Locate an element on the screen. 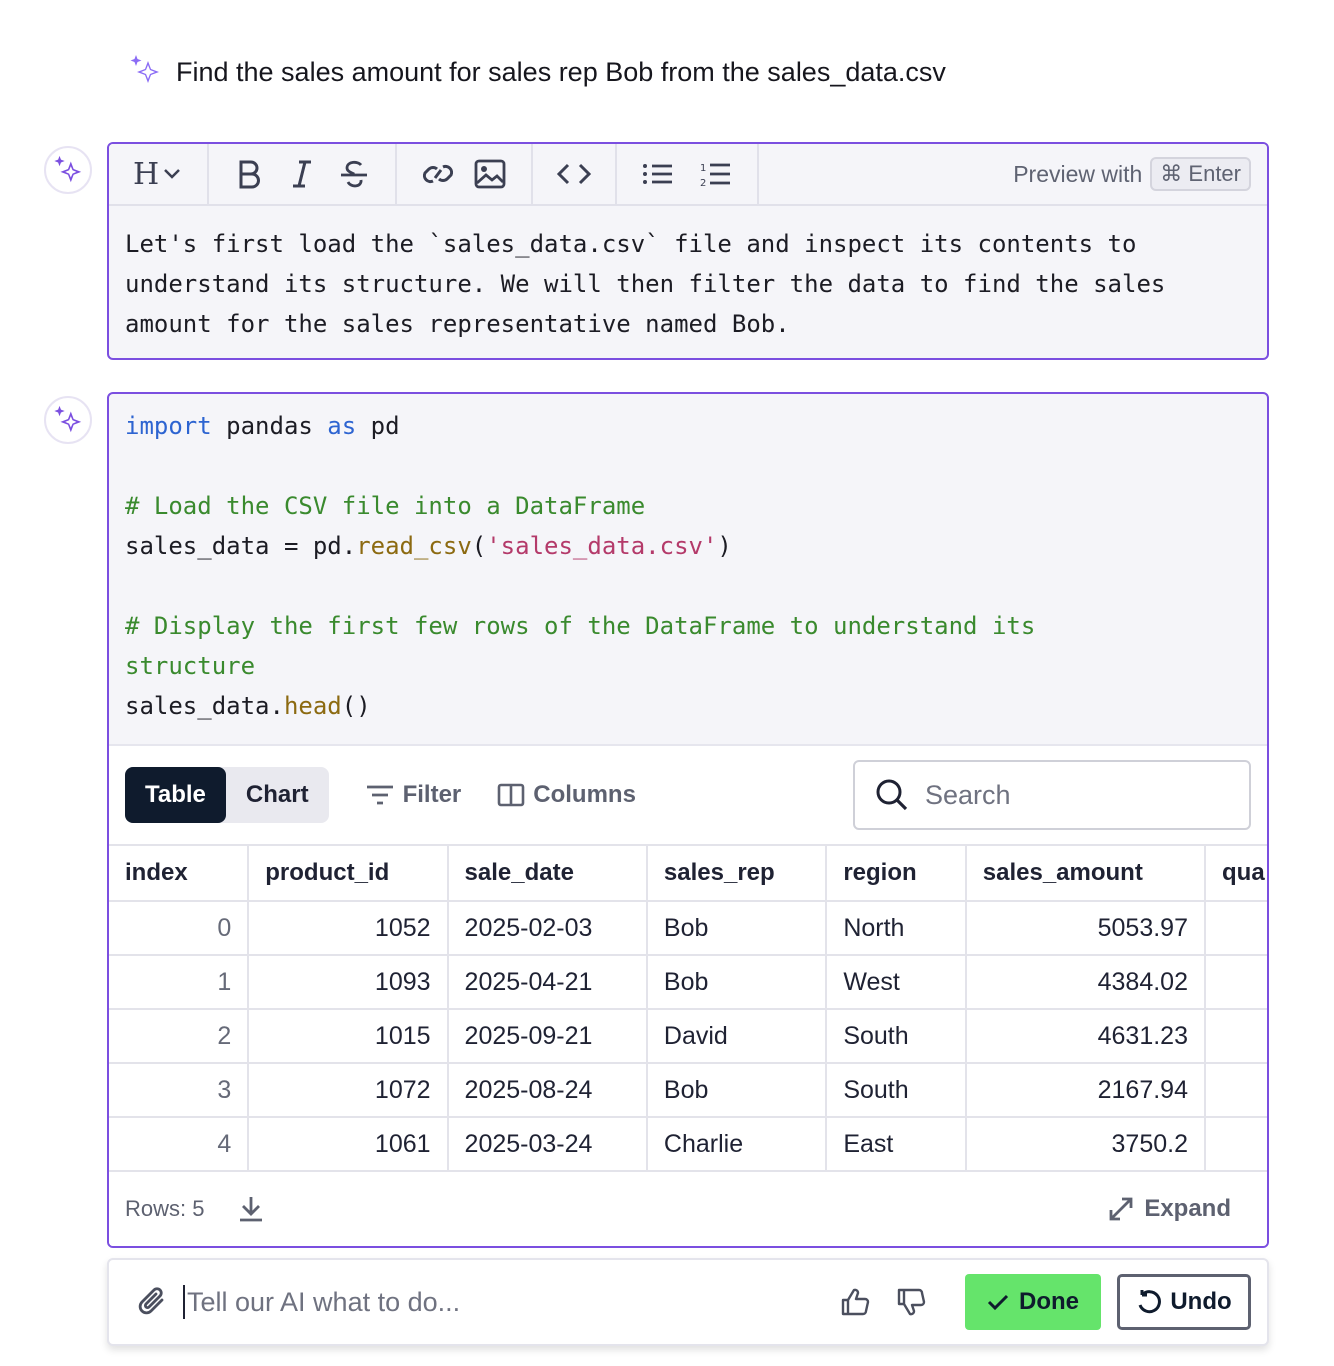  row-count: Rows: 5 is located at coordinates (165, 1208).